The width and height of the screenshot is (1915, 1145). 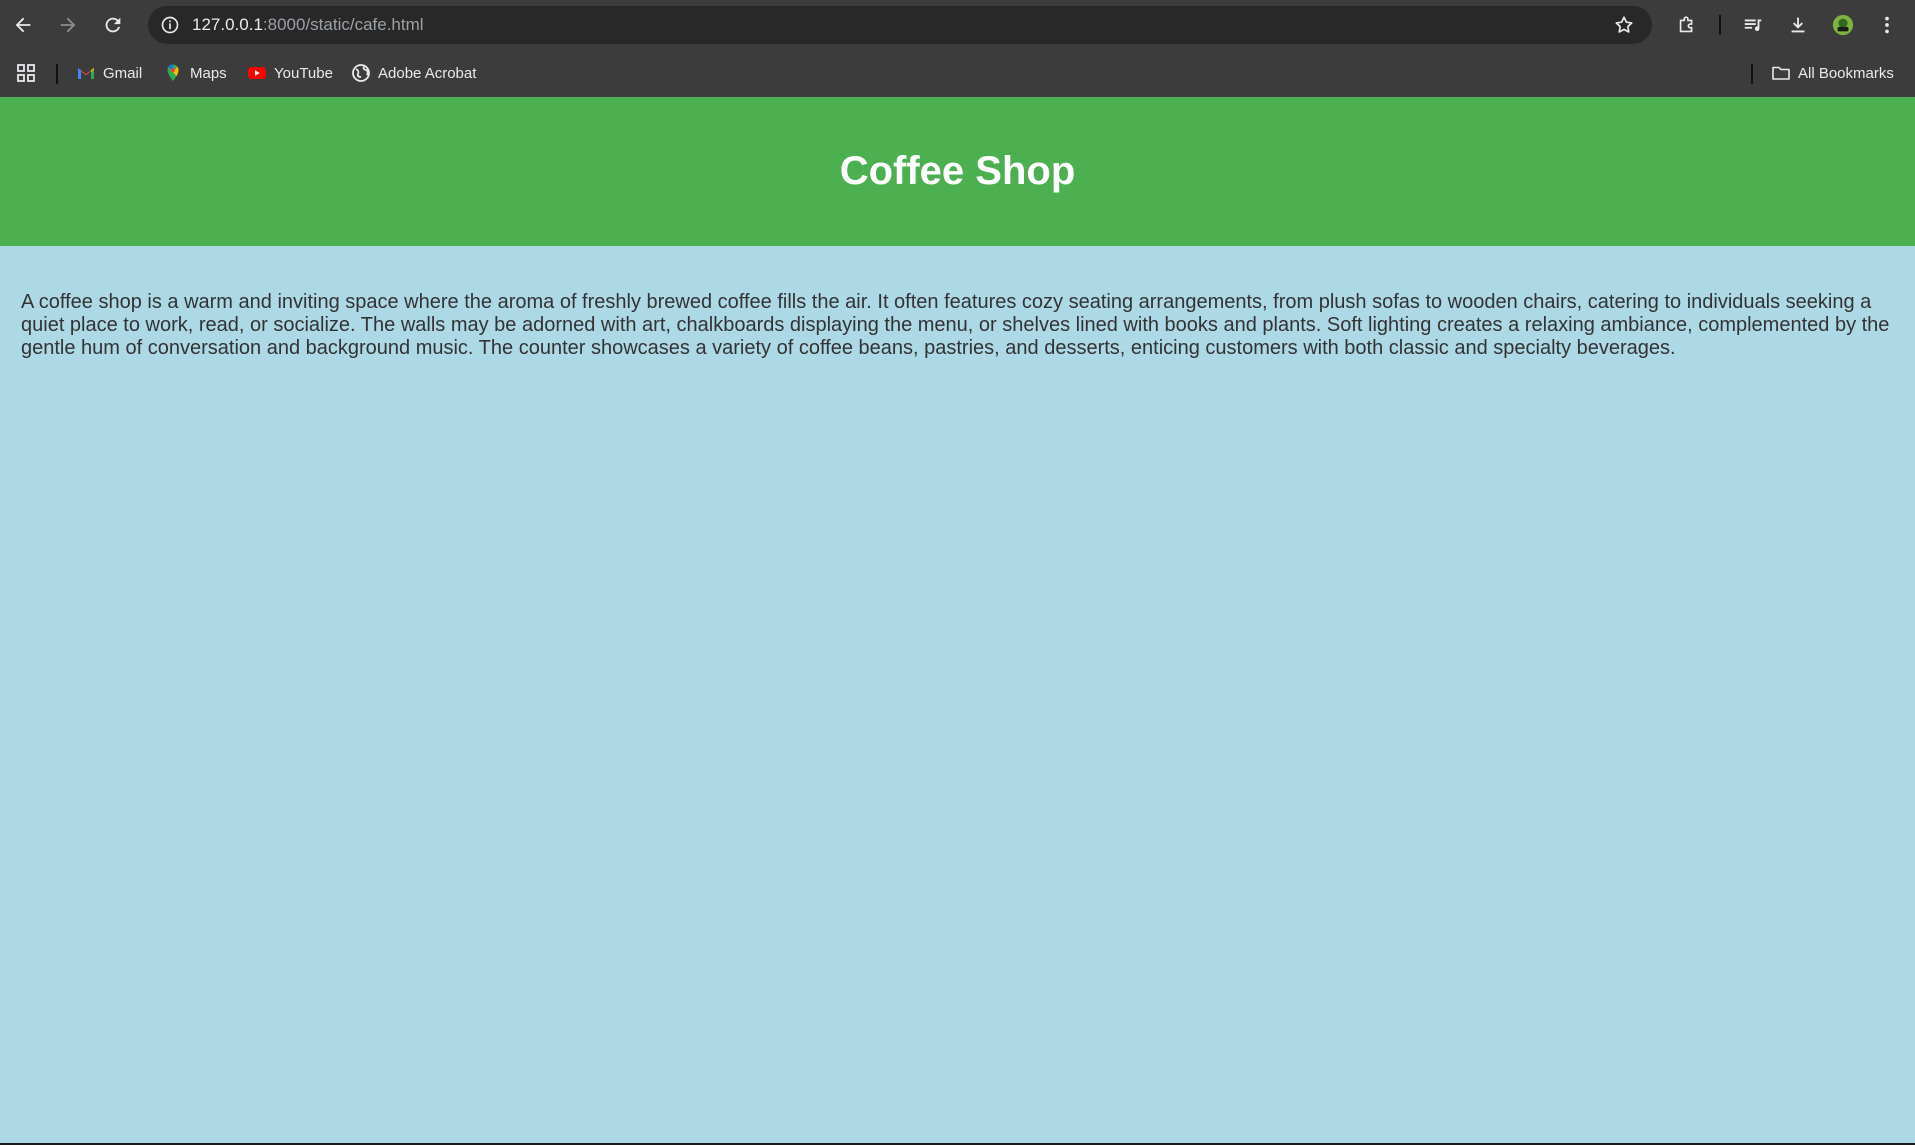 I want to click on download-icon, so click(x=1798, y=25).